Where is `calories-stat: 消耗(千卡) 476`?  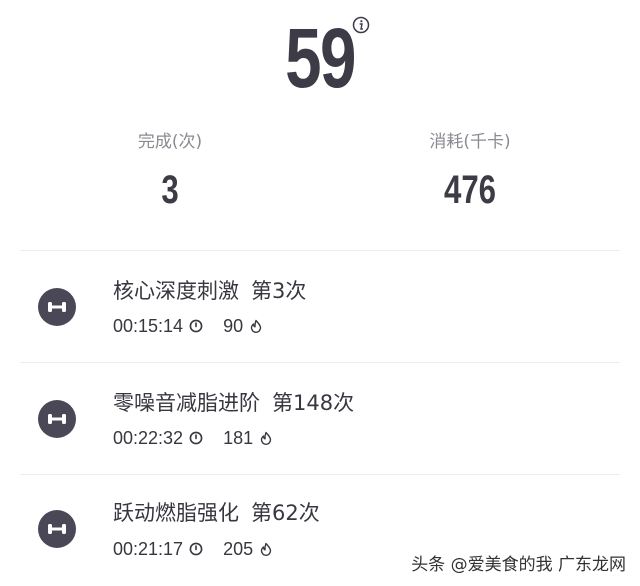 calories-stat: 消耗(千卡) 476 is located at coordinates (470, 170).